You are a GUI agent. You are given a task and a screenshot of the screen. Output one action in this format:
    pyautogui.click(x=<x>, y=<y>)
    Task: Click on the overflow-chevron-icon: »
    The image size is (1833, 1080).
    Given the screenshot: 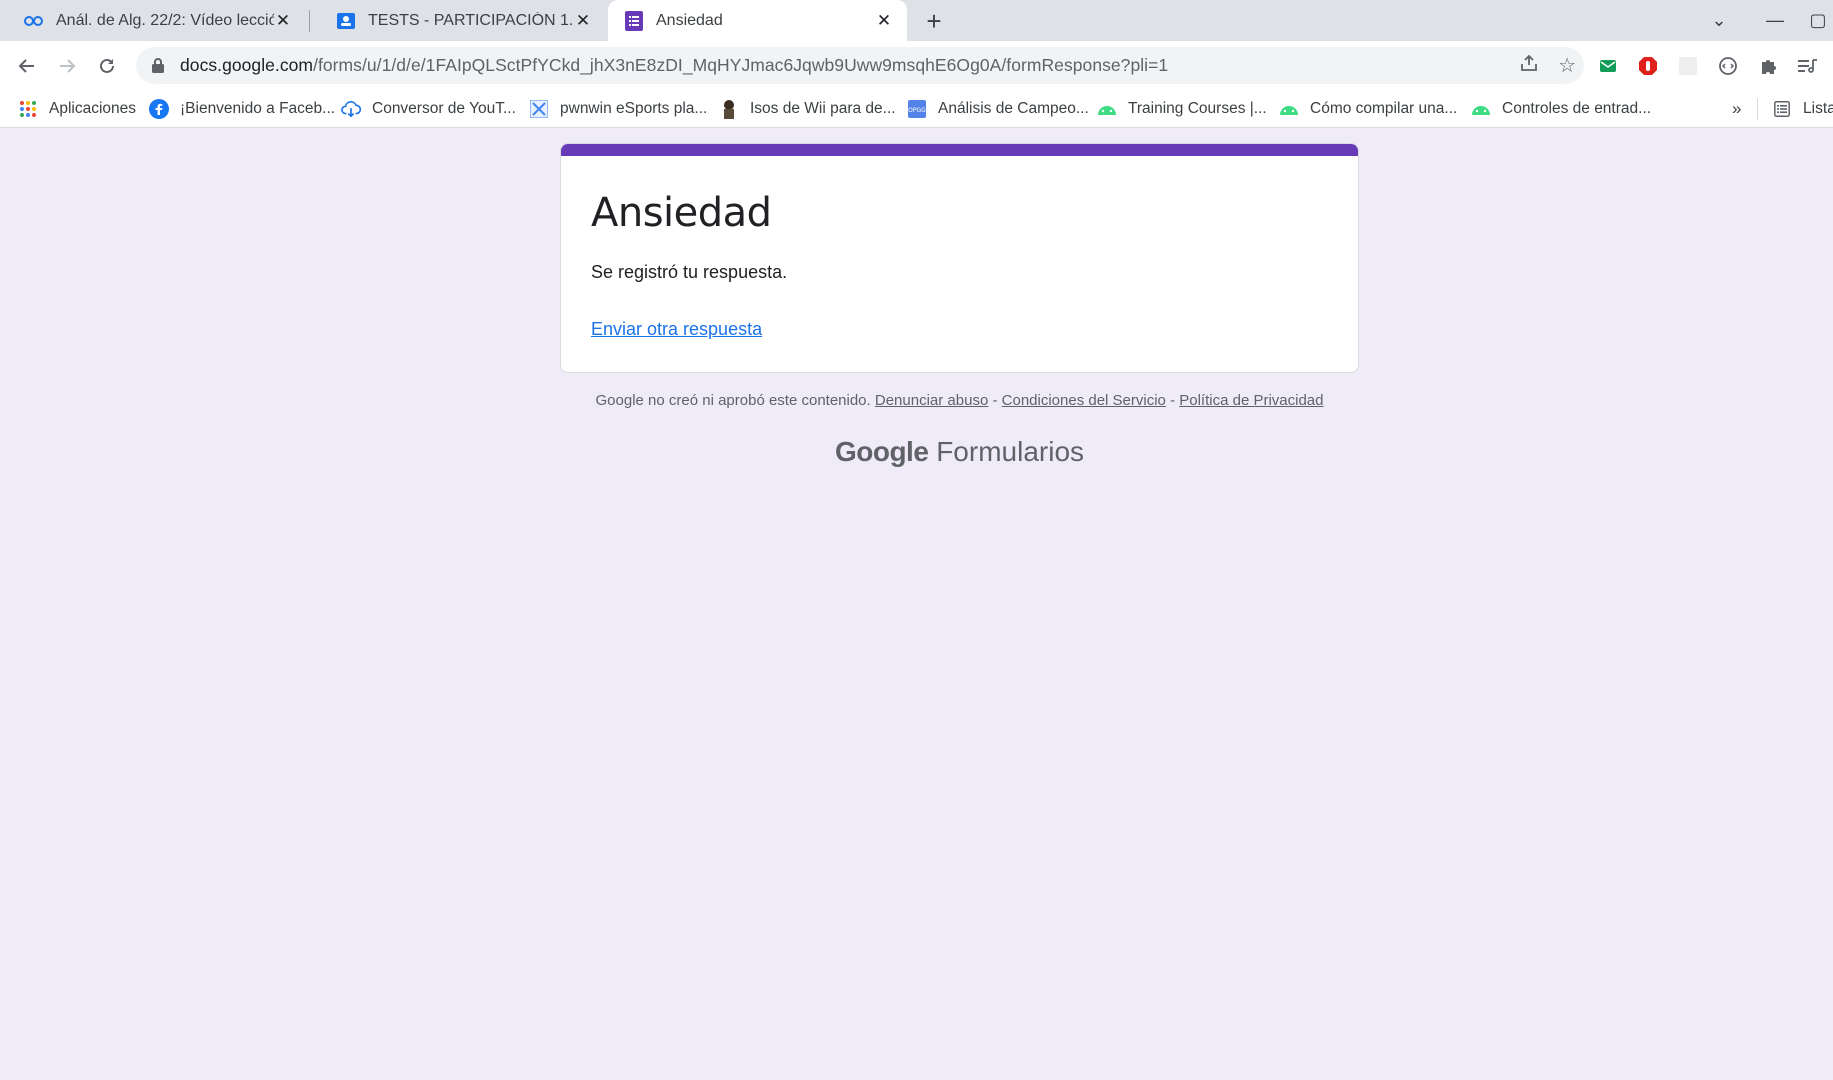 What is the action you would take?
    pyautogui.click(x=1737, y=108)
    